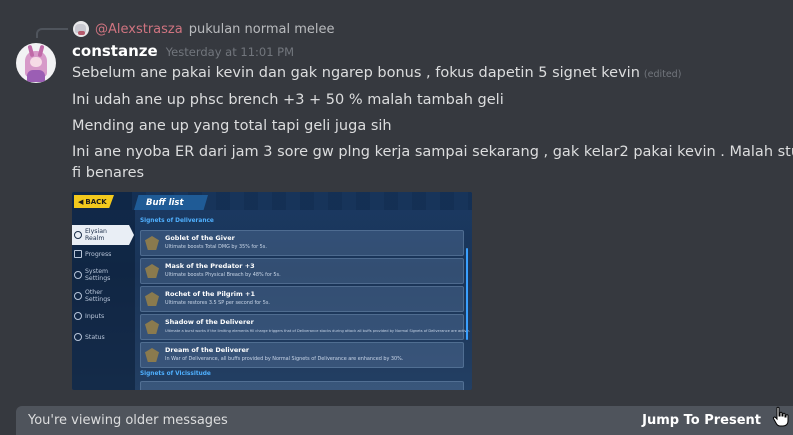 Image resolution: width=793 pixels, height=435 pixels. Describe the element at coordinates (171, 202) in the screenshot. I see `buff-list-title: Buff list` at that location.